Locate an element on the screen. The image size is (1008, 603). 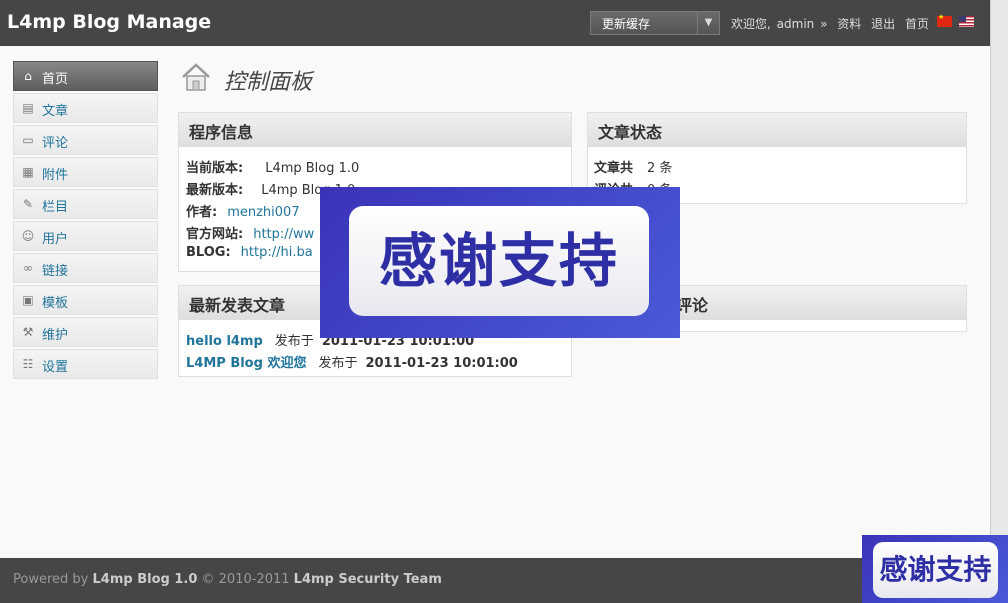
blog-label: BLOG: is located at coordinates (208, 252).